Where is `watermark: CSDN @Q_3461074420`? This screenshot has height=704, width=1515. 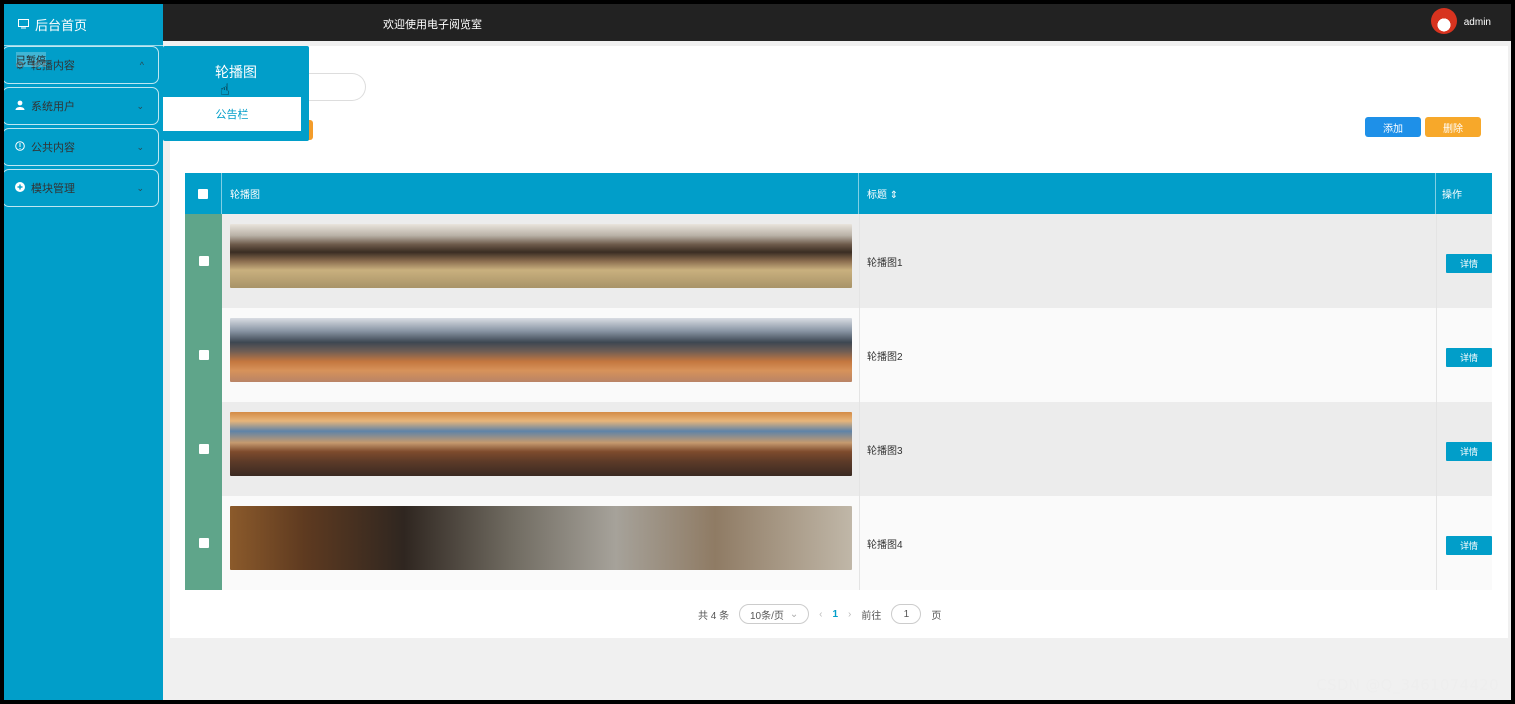
watermark: CSDN @Q_3461074420 is located at coordinates (1407, 685).